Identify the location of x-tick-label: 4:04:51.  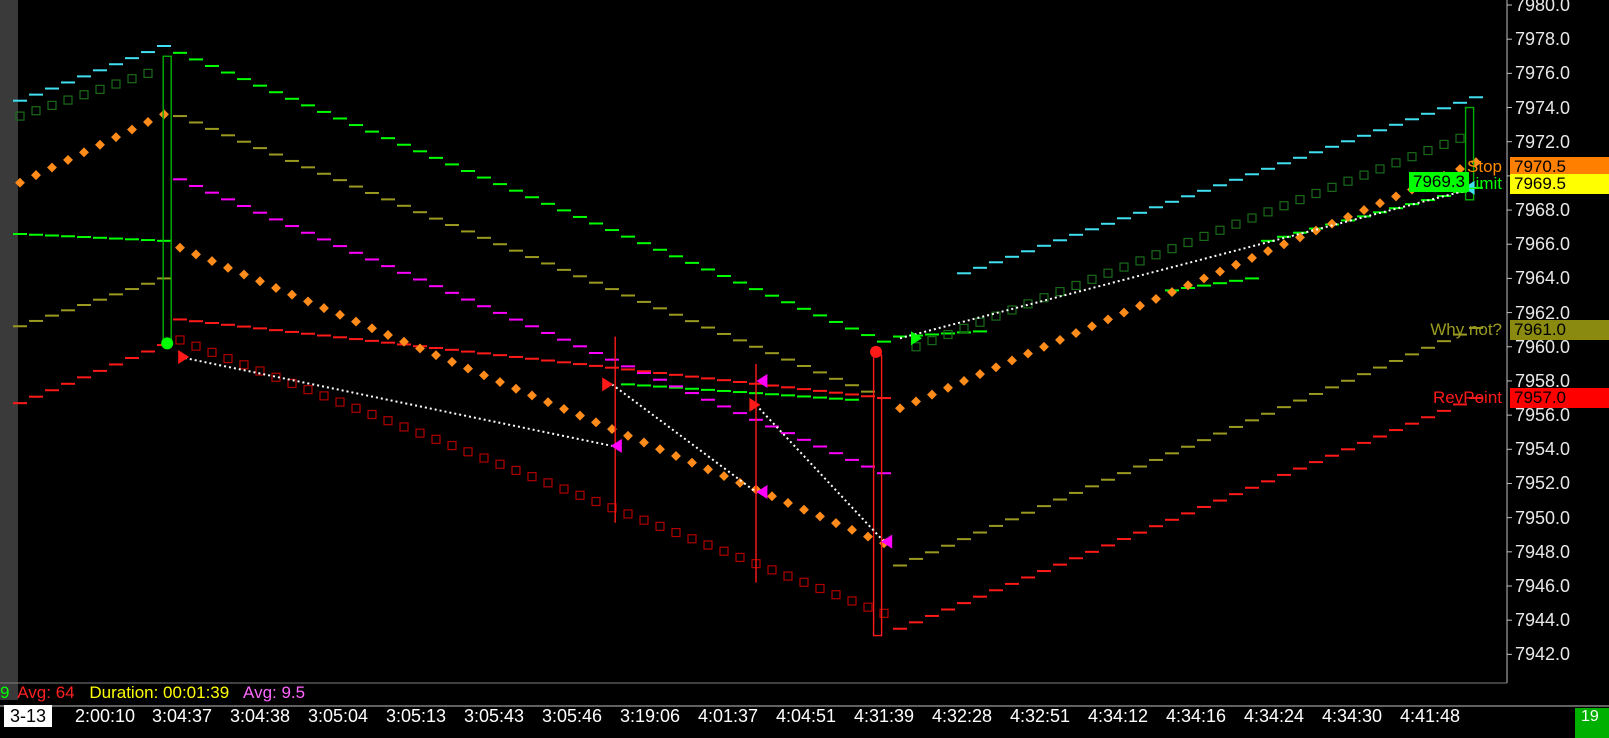
(806, 716).